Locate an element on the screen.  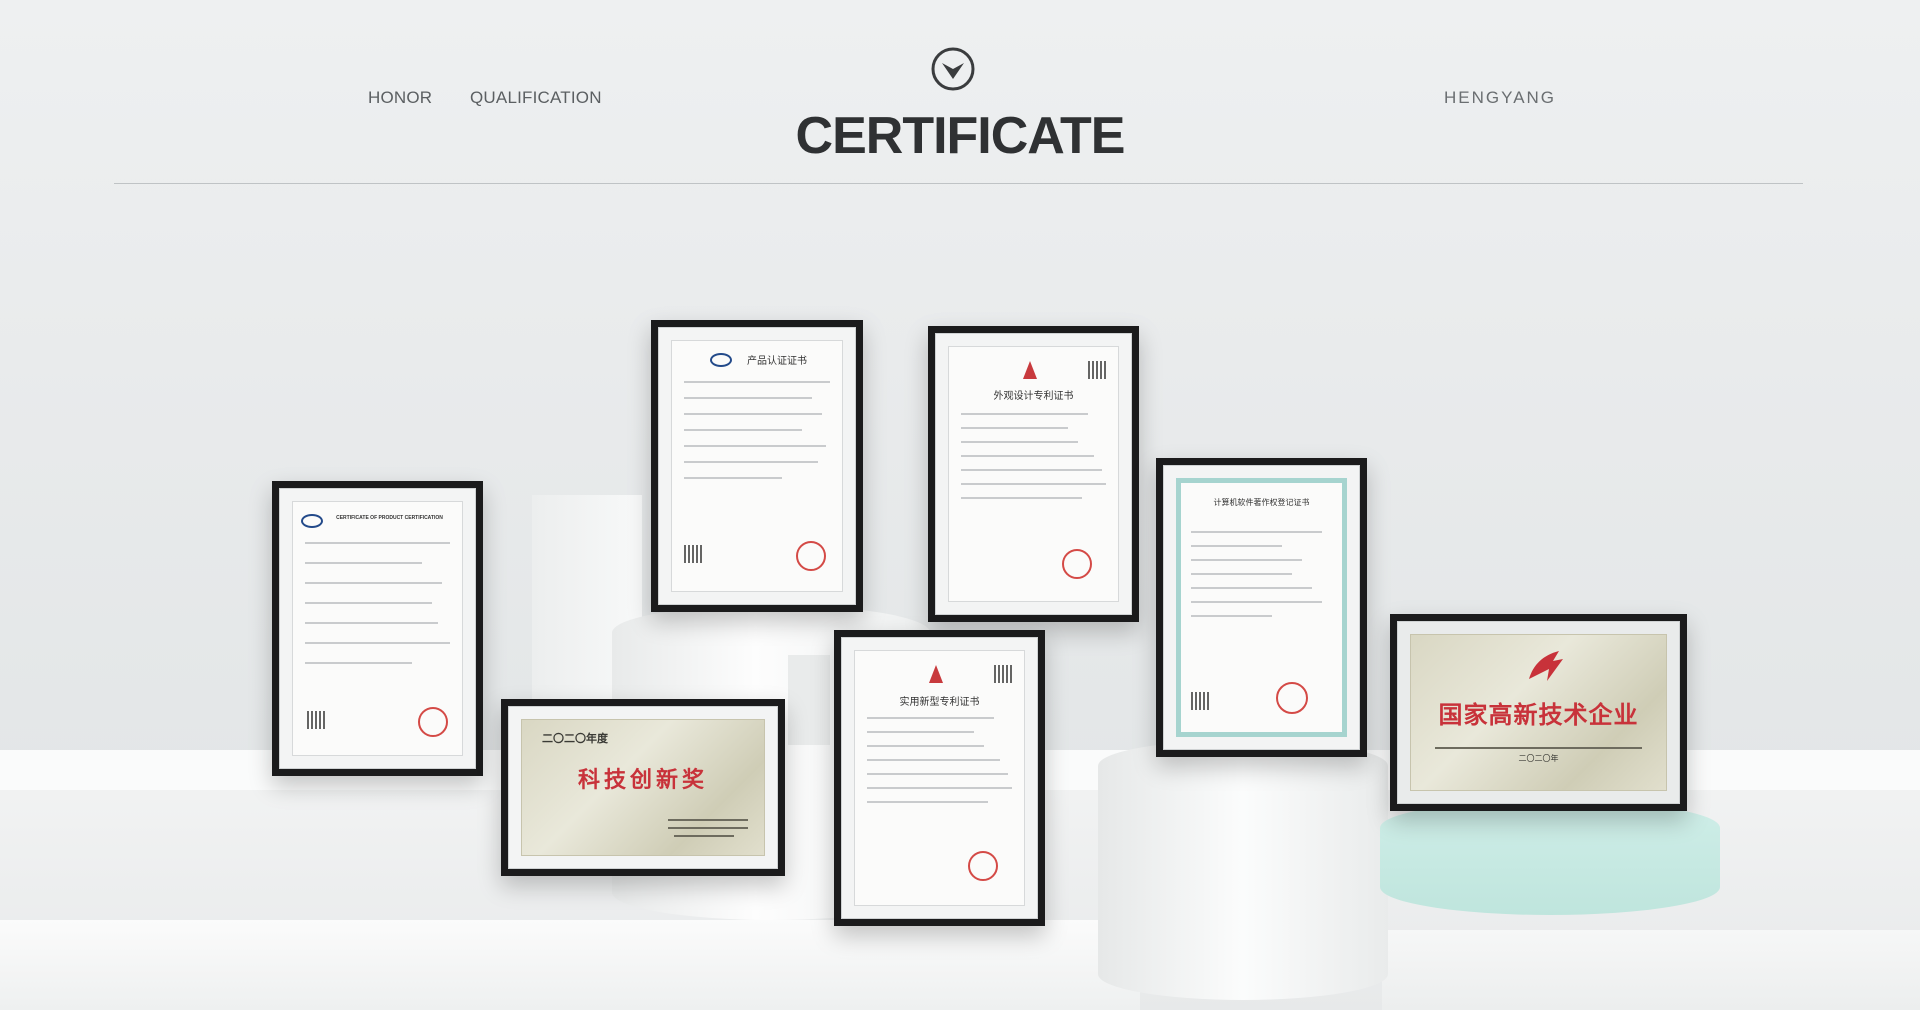
certificate-title: 产品认证证书 is located at coordinates (777, 361).